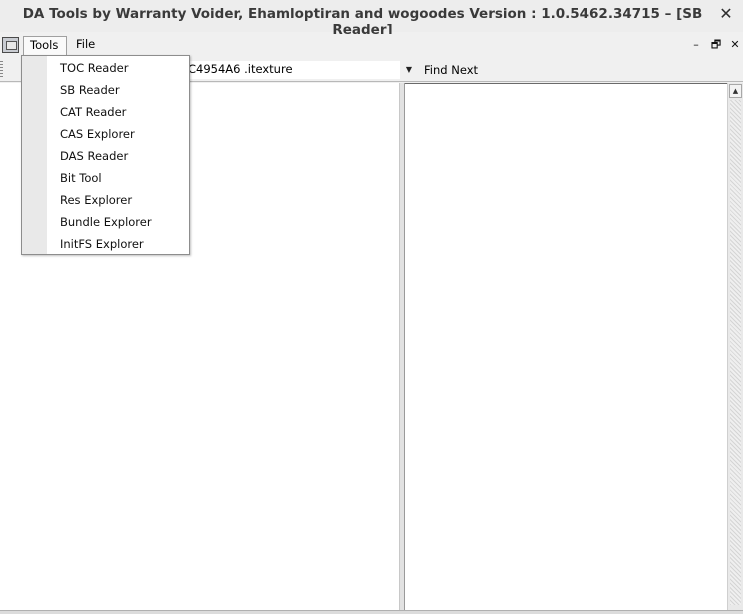 This screenshot has height=614, width=743. Describe the element at coordinates (735, 45) in the screenshot. I see `mdi-close-button: ✕` at that location.